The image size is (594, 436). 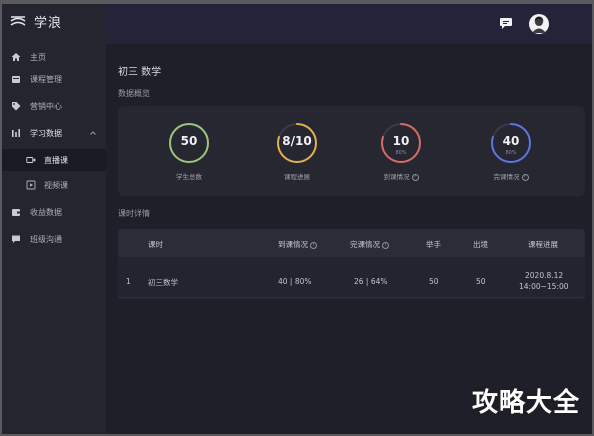 What do you see at coordinates (433, 244) in the screenshot?
I see `column-header-hands: 举手` at bounding box center [433, 244].